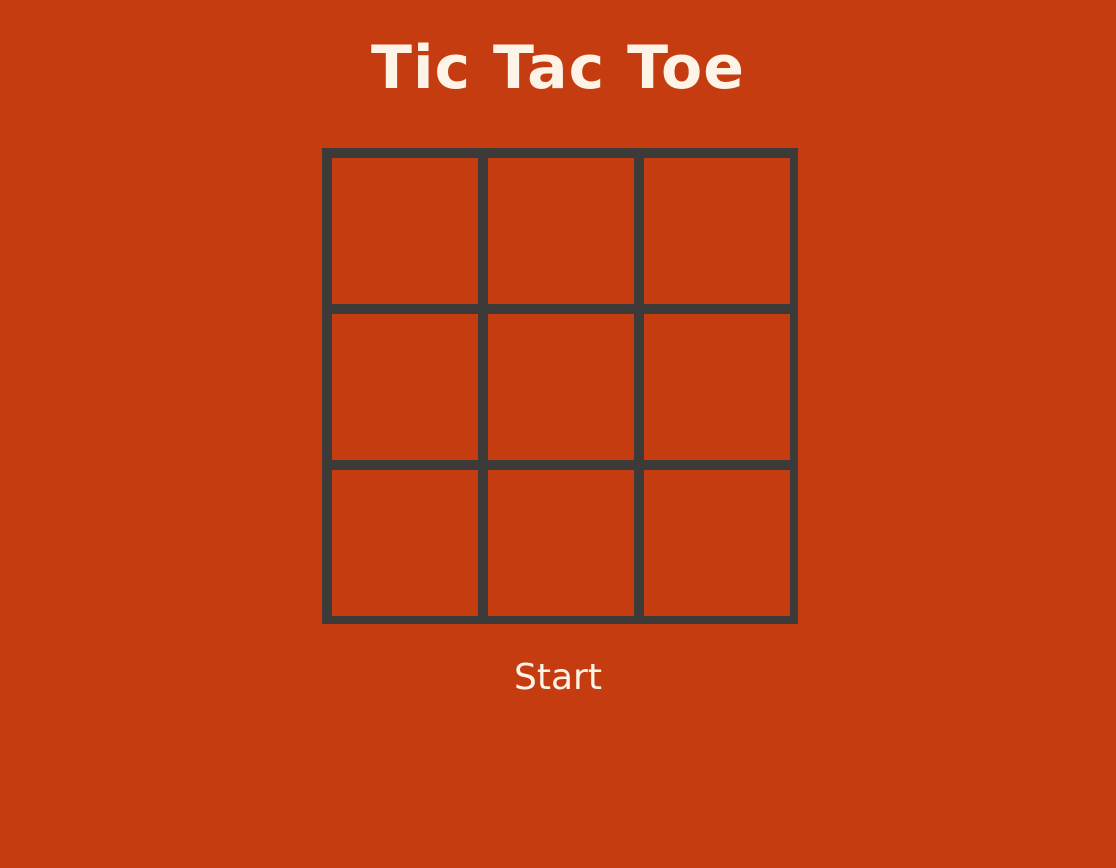 The image size is (1116, 868). Describe the element at coordinates (561, 543) in the screenshot. I see `board-cell-r3-c2` at that location.